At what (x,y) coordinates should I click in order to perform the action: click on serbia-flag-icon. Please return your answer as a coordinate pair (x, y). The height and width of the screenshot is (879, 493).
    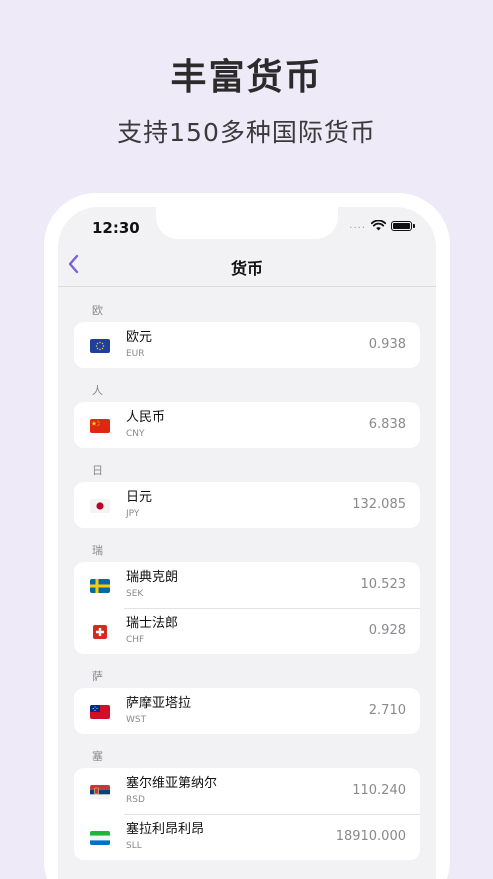
    Looking at the image, I should click on (100, 792).